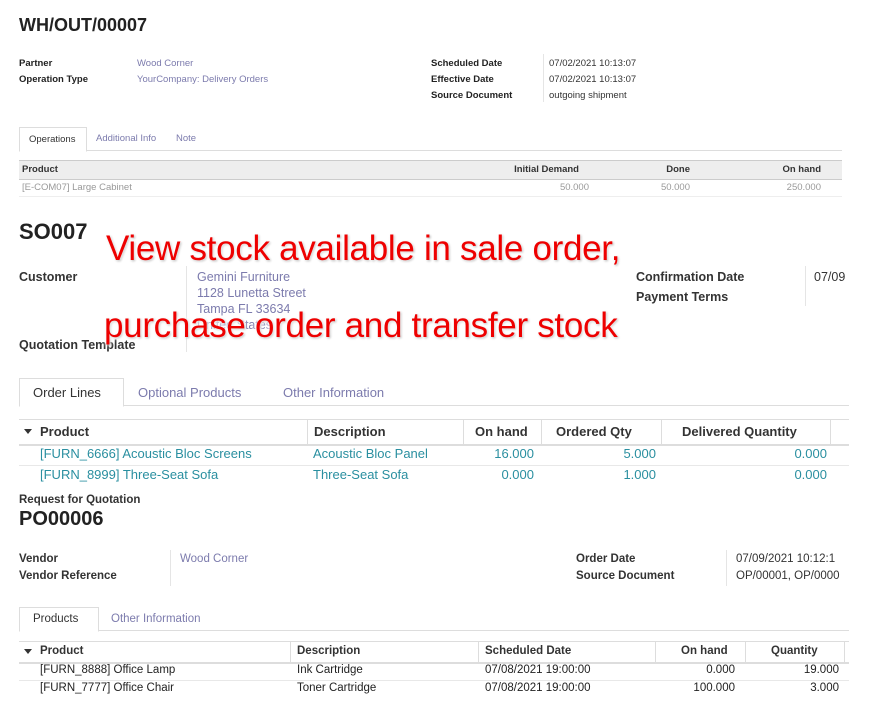 This screenshot has height=719, width=878. I want to click on vendor-label: Vendor, so click(38, 559).